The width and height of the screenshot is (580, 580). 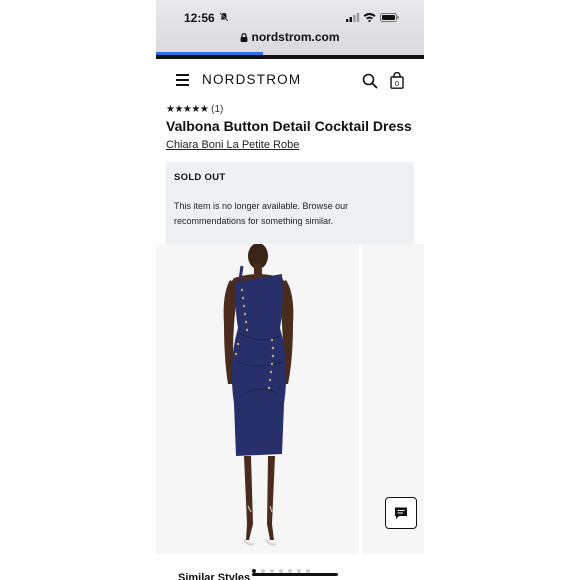 I want to click on wifi-icon, so click(x=369, y=17).